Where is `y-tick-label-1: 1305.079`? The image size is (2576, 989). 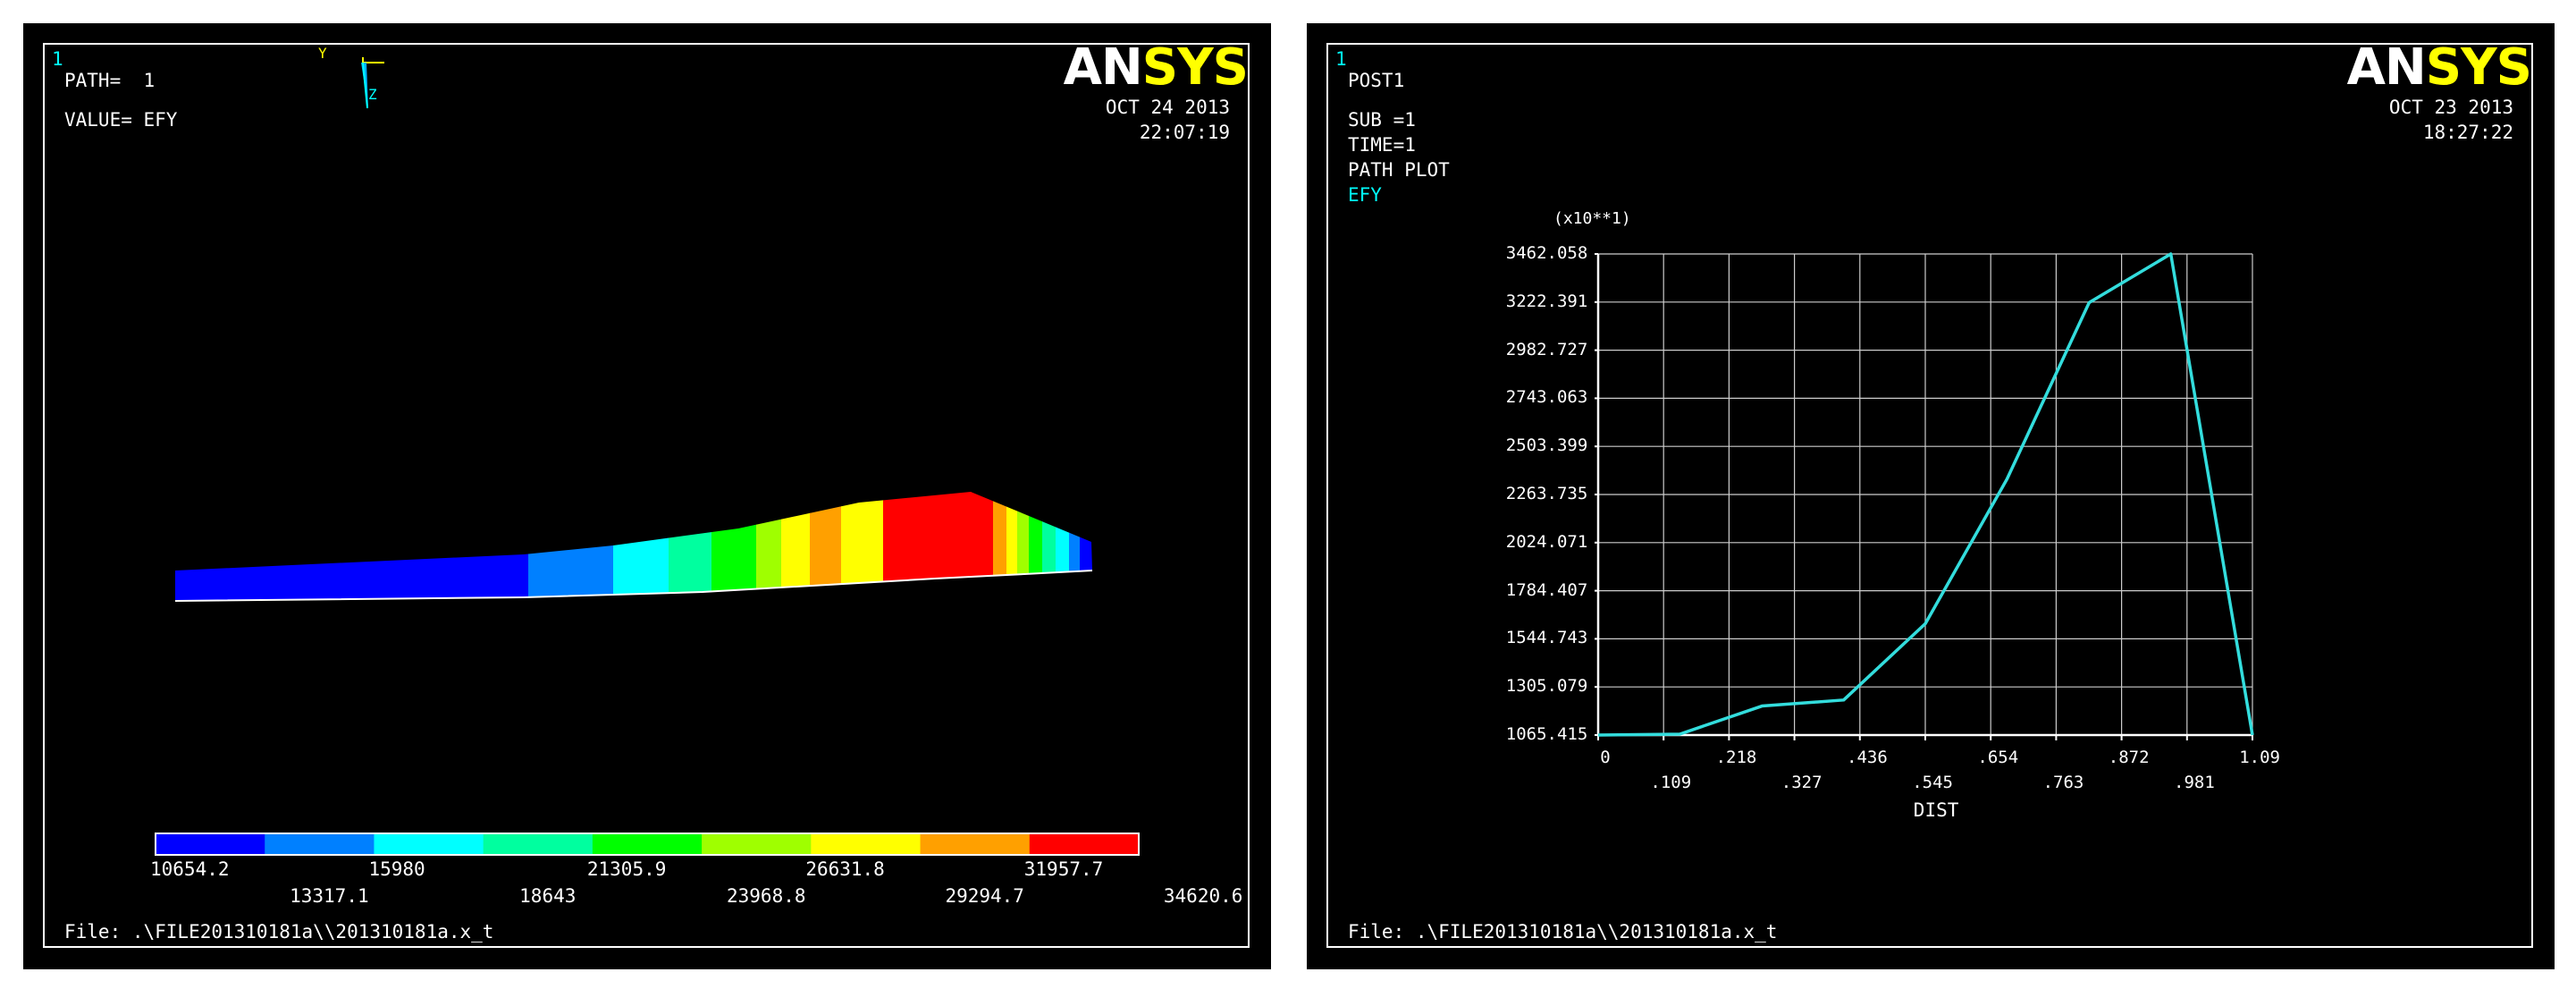 y-tick-label-1: 1305.079 is located at coordinates (1547, 686).